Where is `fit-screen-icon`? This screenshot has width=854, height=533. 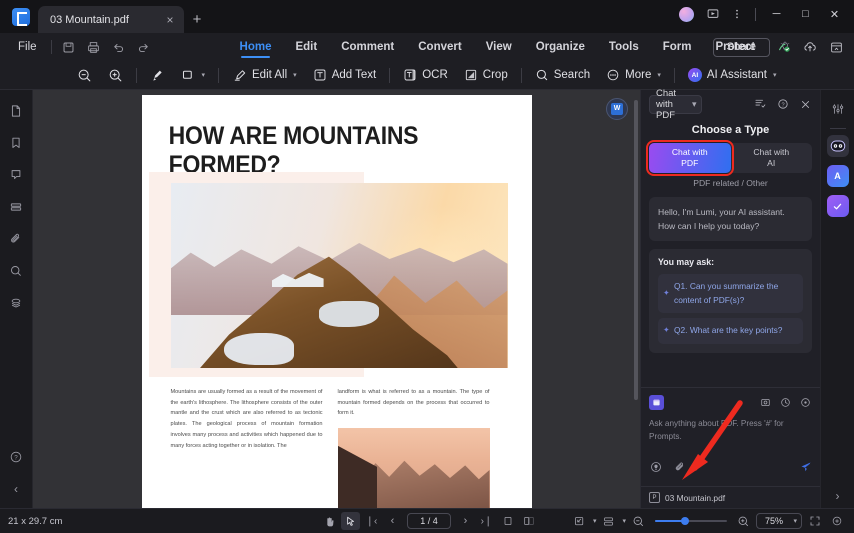
fit-screen-icon is located at coordinates (814, 521).